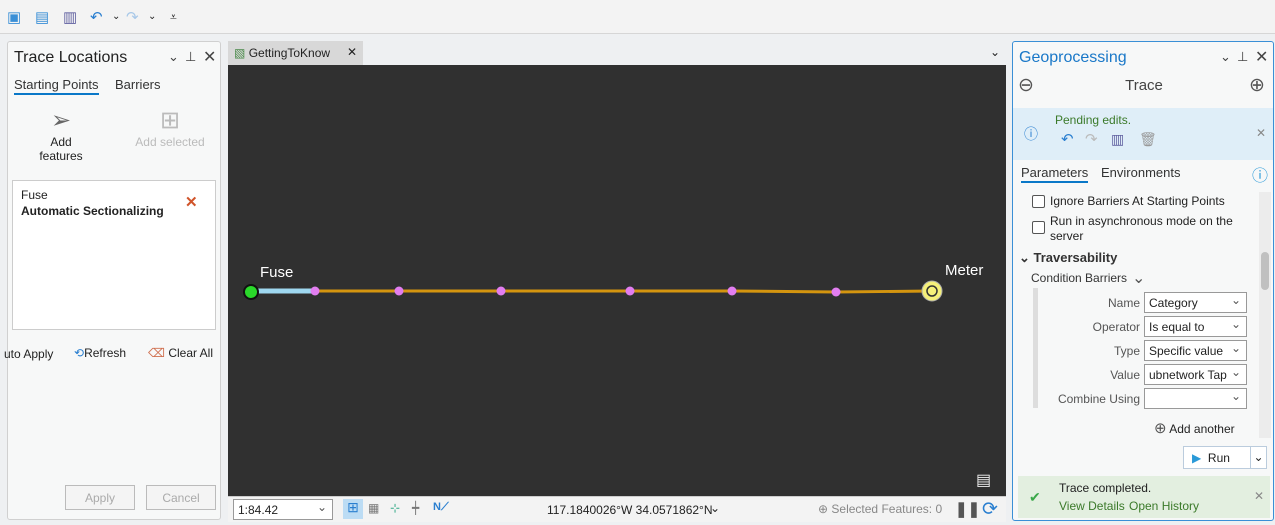 The height and width of the screenshot is (525, 1275). What do you see at coordinates (170, 142) in the screenshot?
I see `add-selected-label: Add selected` at bounding box center [170, 142].